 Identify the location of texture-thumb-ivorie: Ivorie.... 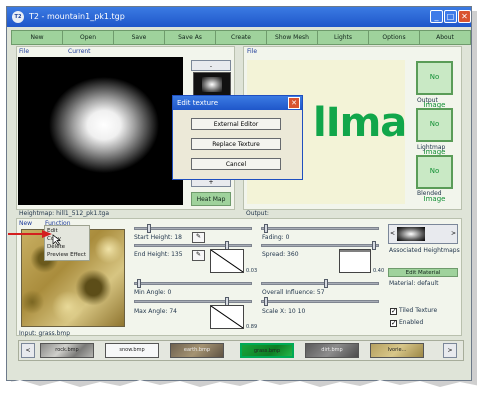
(397, 350).